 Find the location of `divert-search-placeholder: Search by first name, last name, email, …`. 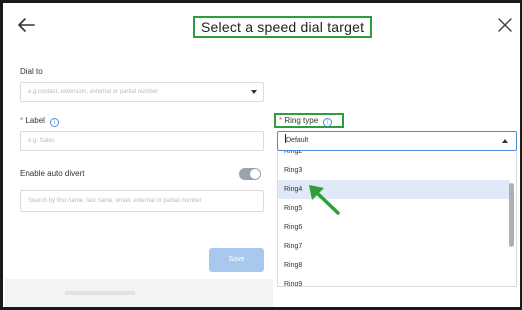

divert-search-placeholder: Search by first name, last name, email, … is located at coordinates (115, 201).